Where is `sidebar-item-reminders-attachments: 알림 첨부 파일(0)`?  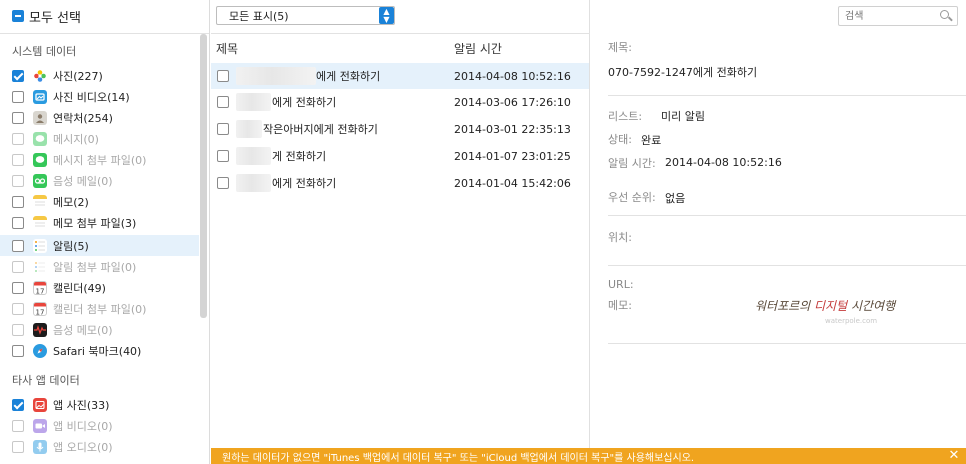
sidebar-item-reminders-attachments: 알림 첨부 파일(0) is located at coordinates (99, 266).